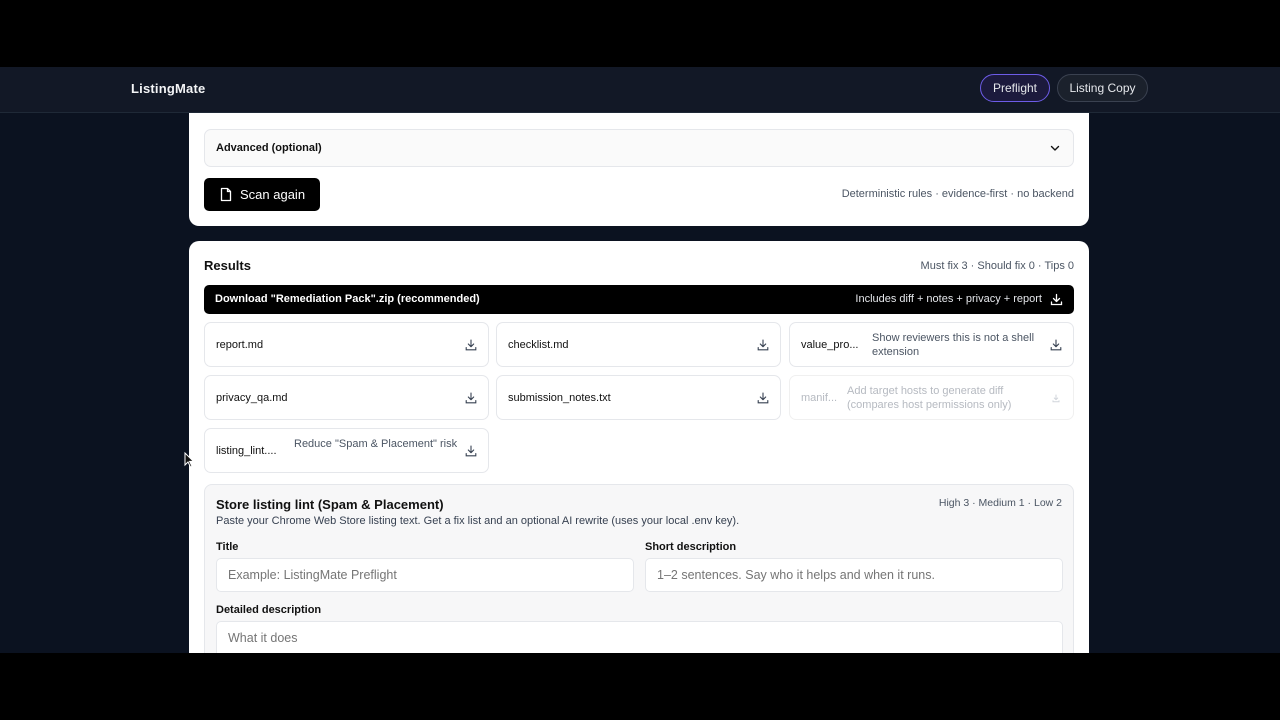 Image resolution: width=1280 pixels, height=720 pixels. What do you see at coordinates (1015, 88) in the screenshot?
I see `tab-preflight: Preflight` at bounding box center [1015, 88].